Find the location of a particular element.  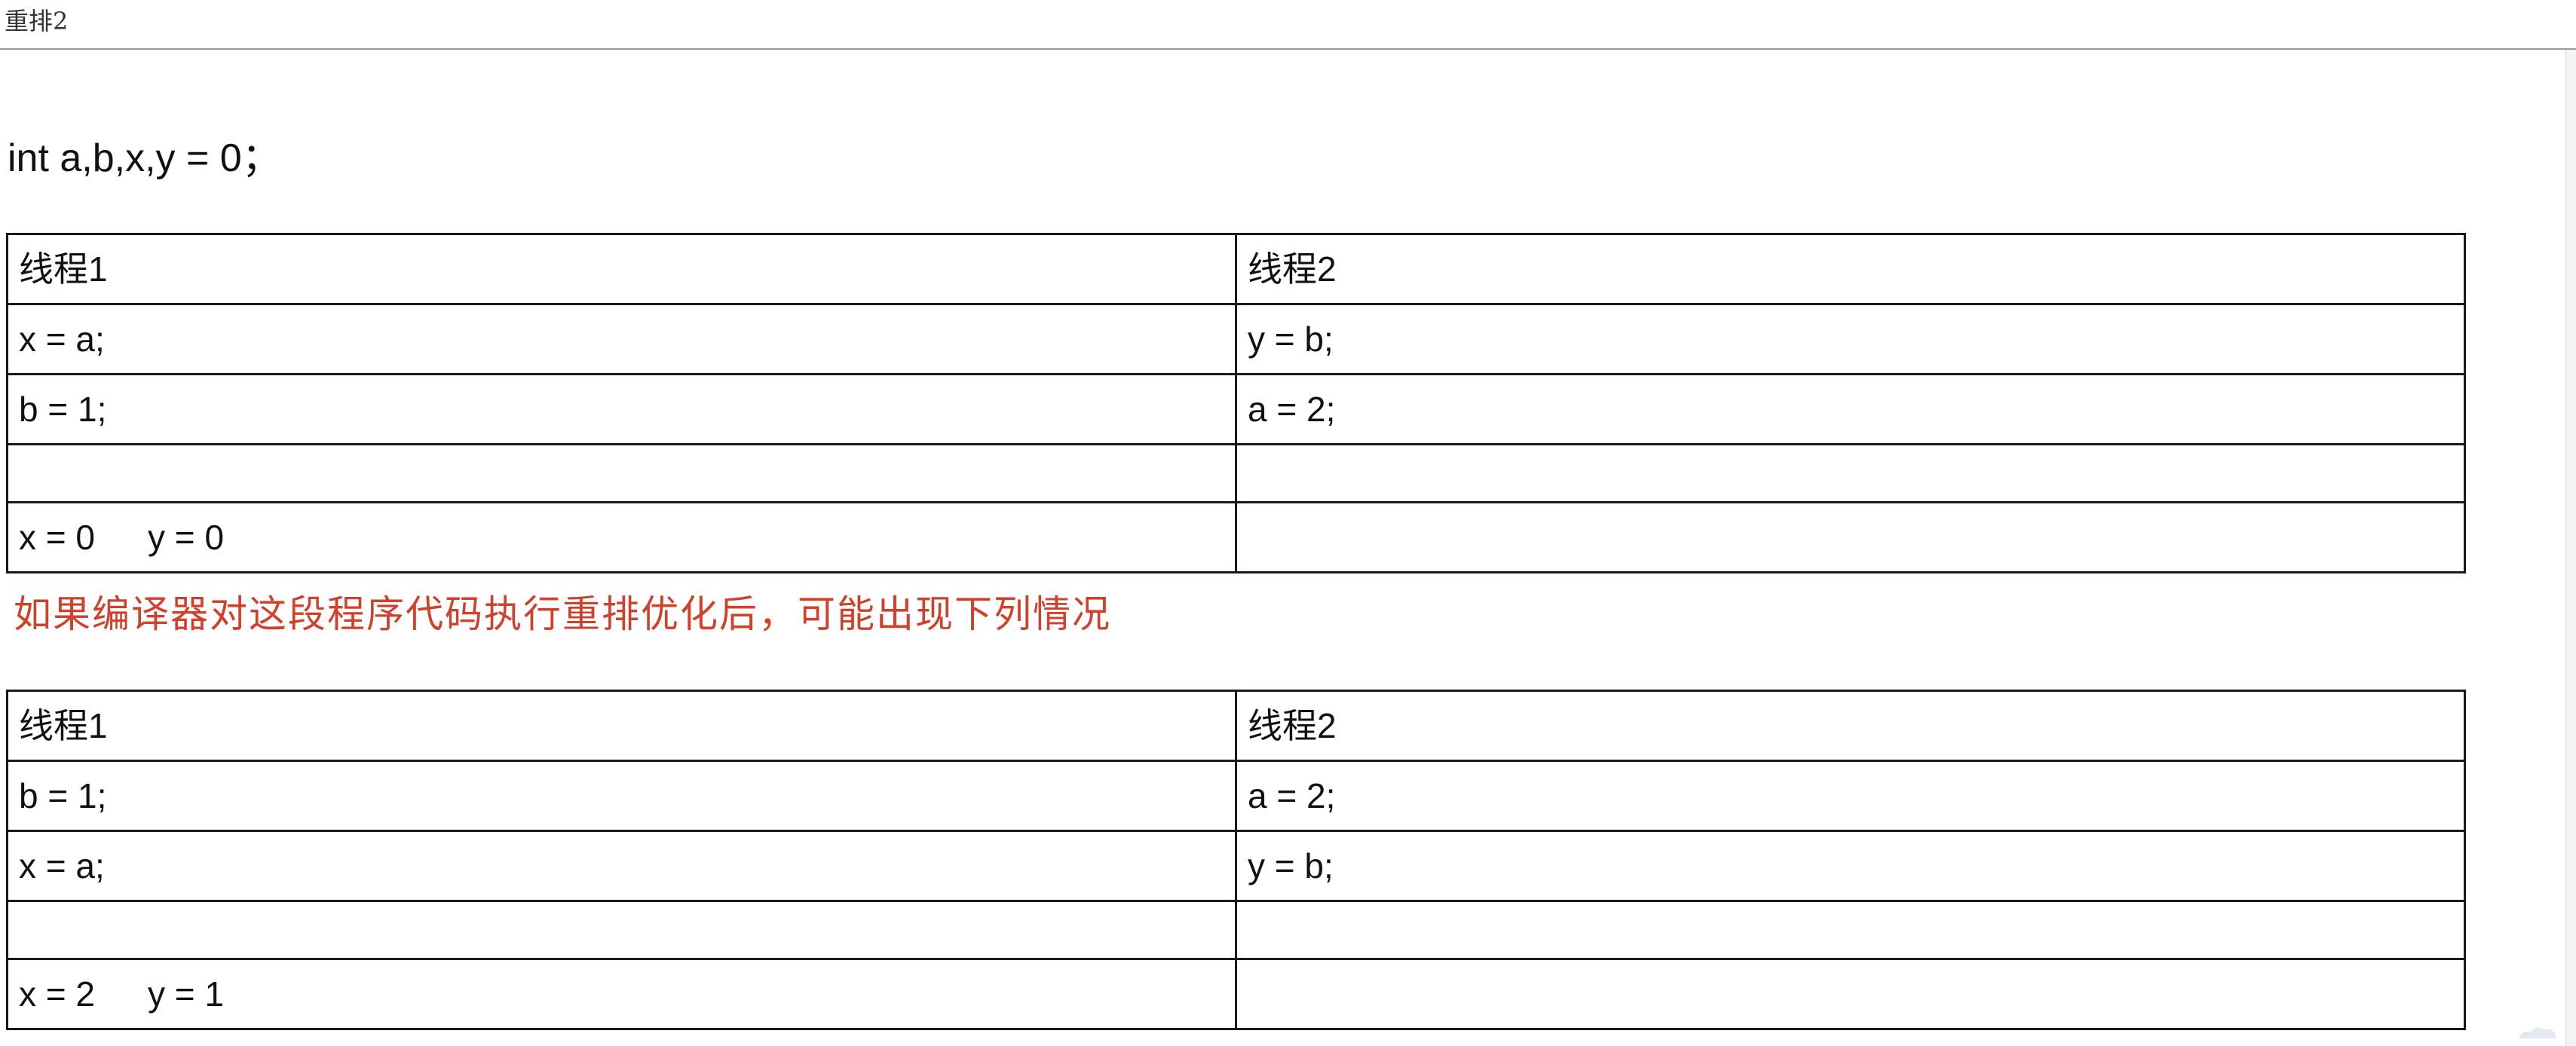

result-row: x = 2 y = 1 is located at coordinates (1236, 994).